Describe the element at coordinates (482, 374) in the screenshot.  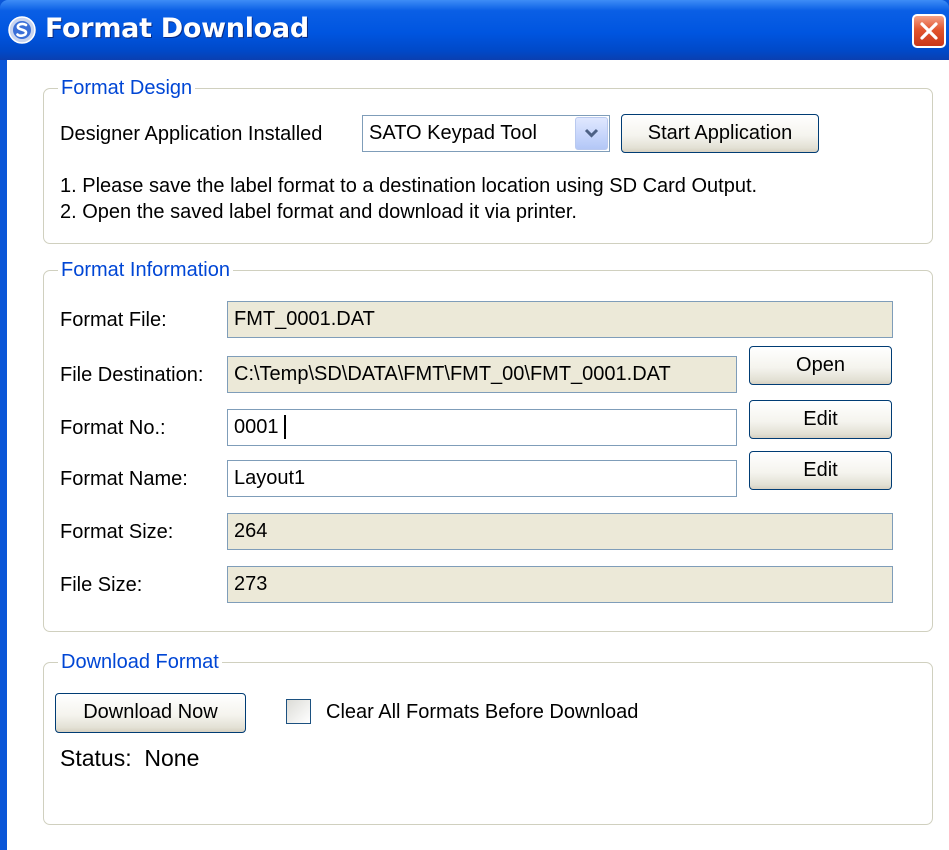
I see `file-destination-field: C:\Temp\SD\DATA\FMT\FMT_00\FMT_0001.DAT` at that location.